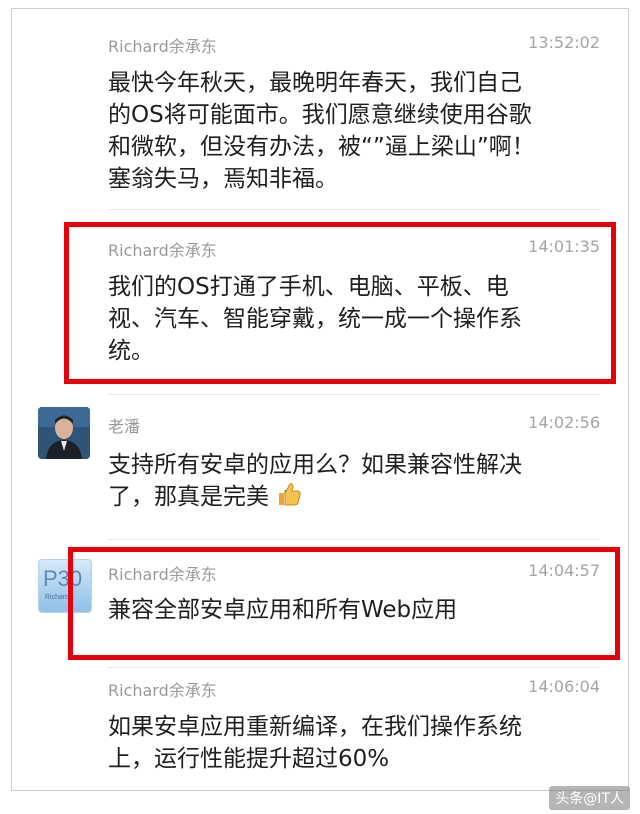 This screenshot has height=814, width=640. What do you see at coordinates (358, 497) in the screenshot?
I see `text-line: 了，那真是完美` at bounding box center [358, 497].